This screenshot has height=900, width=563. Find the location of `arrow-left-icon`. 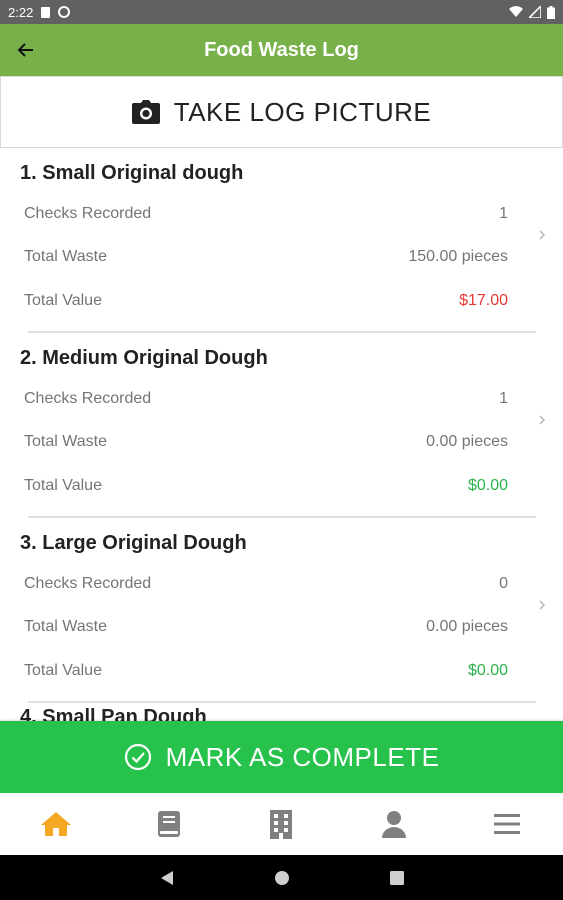

arrow-left-icon is located at coordinates (25, 50).